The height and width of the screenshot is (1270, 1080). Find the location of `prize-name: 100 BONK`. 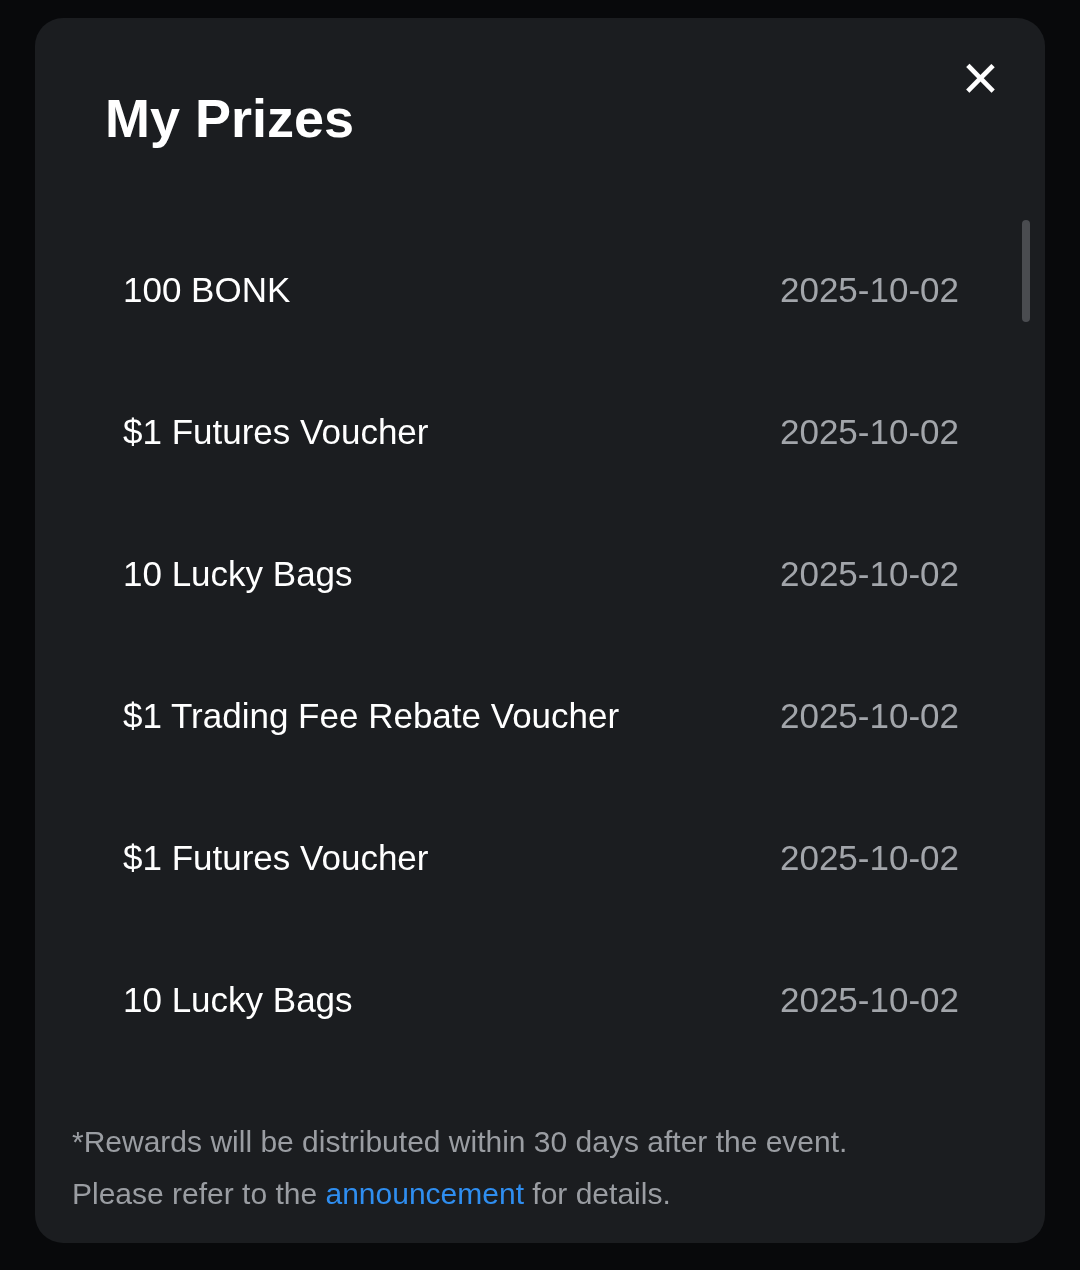

prize-name: 100 BONK is located at coordinates (207, 289).